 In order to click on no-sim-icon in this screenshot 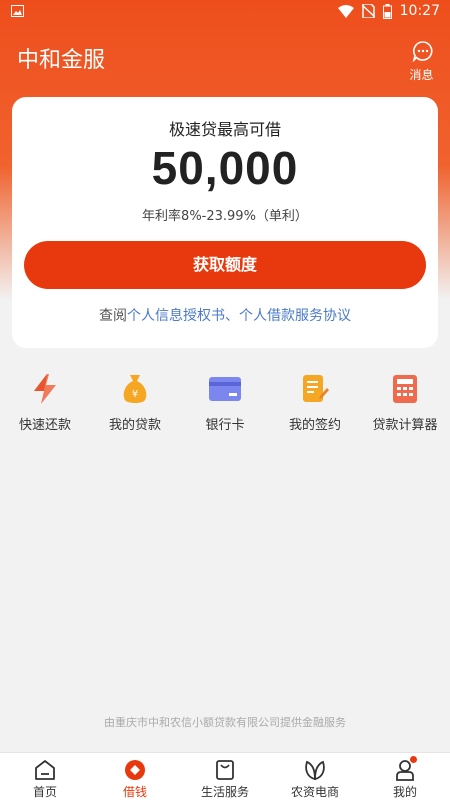, I will do `click(368, 11)`.